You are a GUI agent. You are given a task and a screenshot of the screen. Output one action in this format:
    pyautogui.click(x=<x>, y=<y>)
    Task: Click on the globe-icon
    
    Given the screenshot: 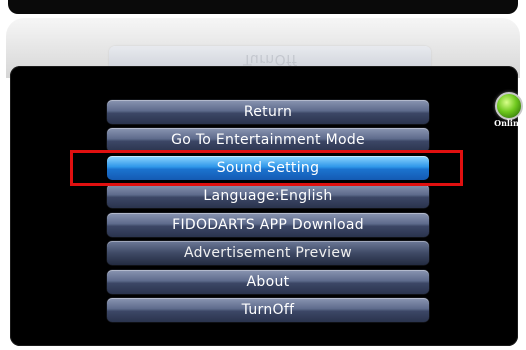 What is the action you would take?
    pyautogui.click(x=509, y=106)
    